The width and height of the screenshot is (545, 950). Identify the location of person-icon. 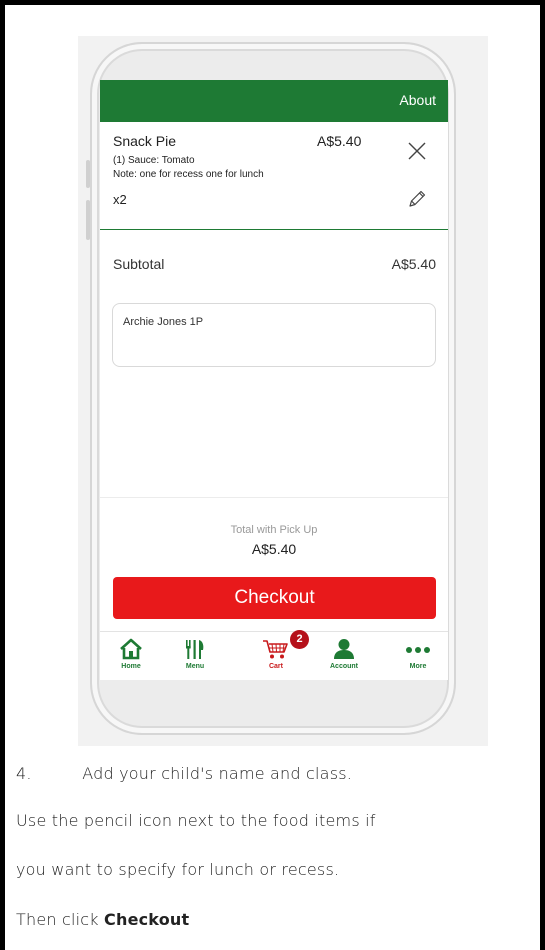
(344, 649).